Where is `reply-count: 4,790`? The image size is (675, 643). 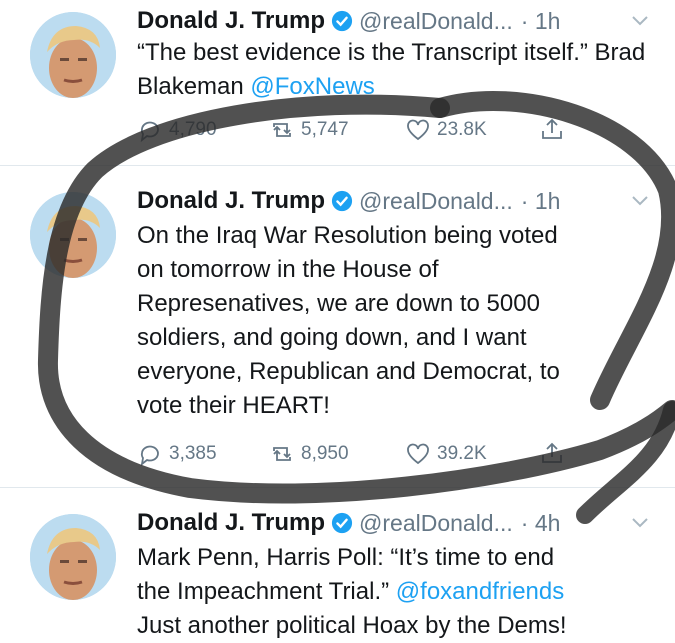
reply-count: 4,790 is located at coordinates (193, 129).